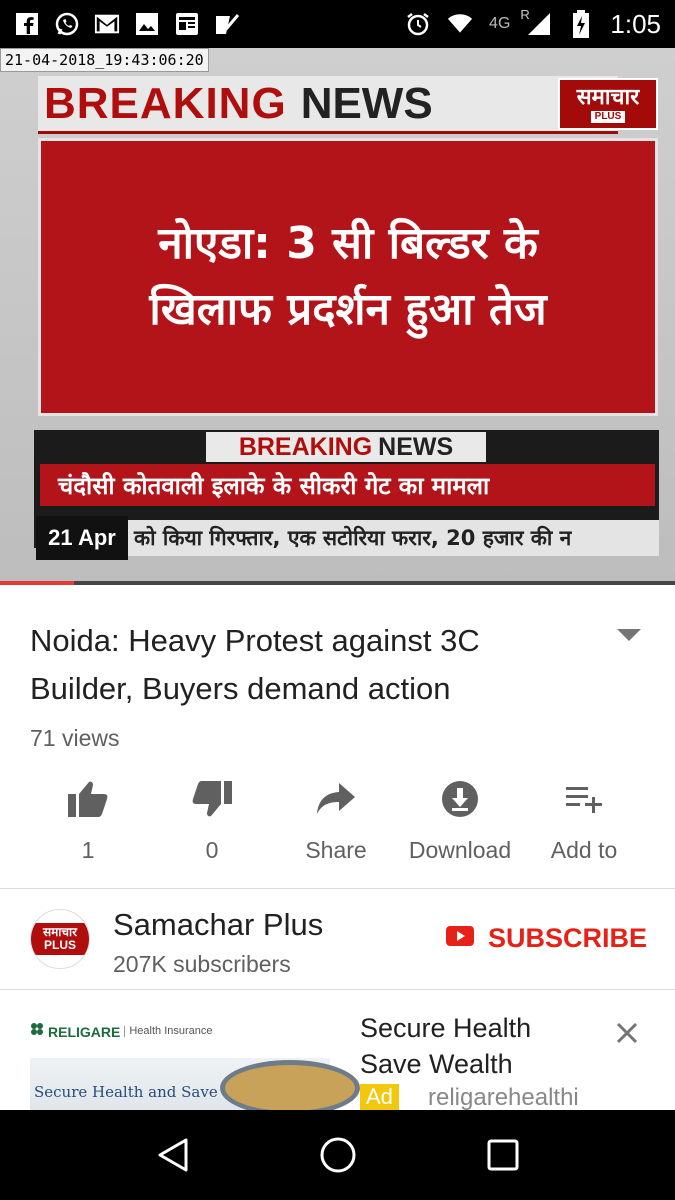 Image resolution: width=675 pixels, height=1200 pixels. Describe the element at coordinates (500, 23) in the screenshot. I see `network-type: 4G` at that location.